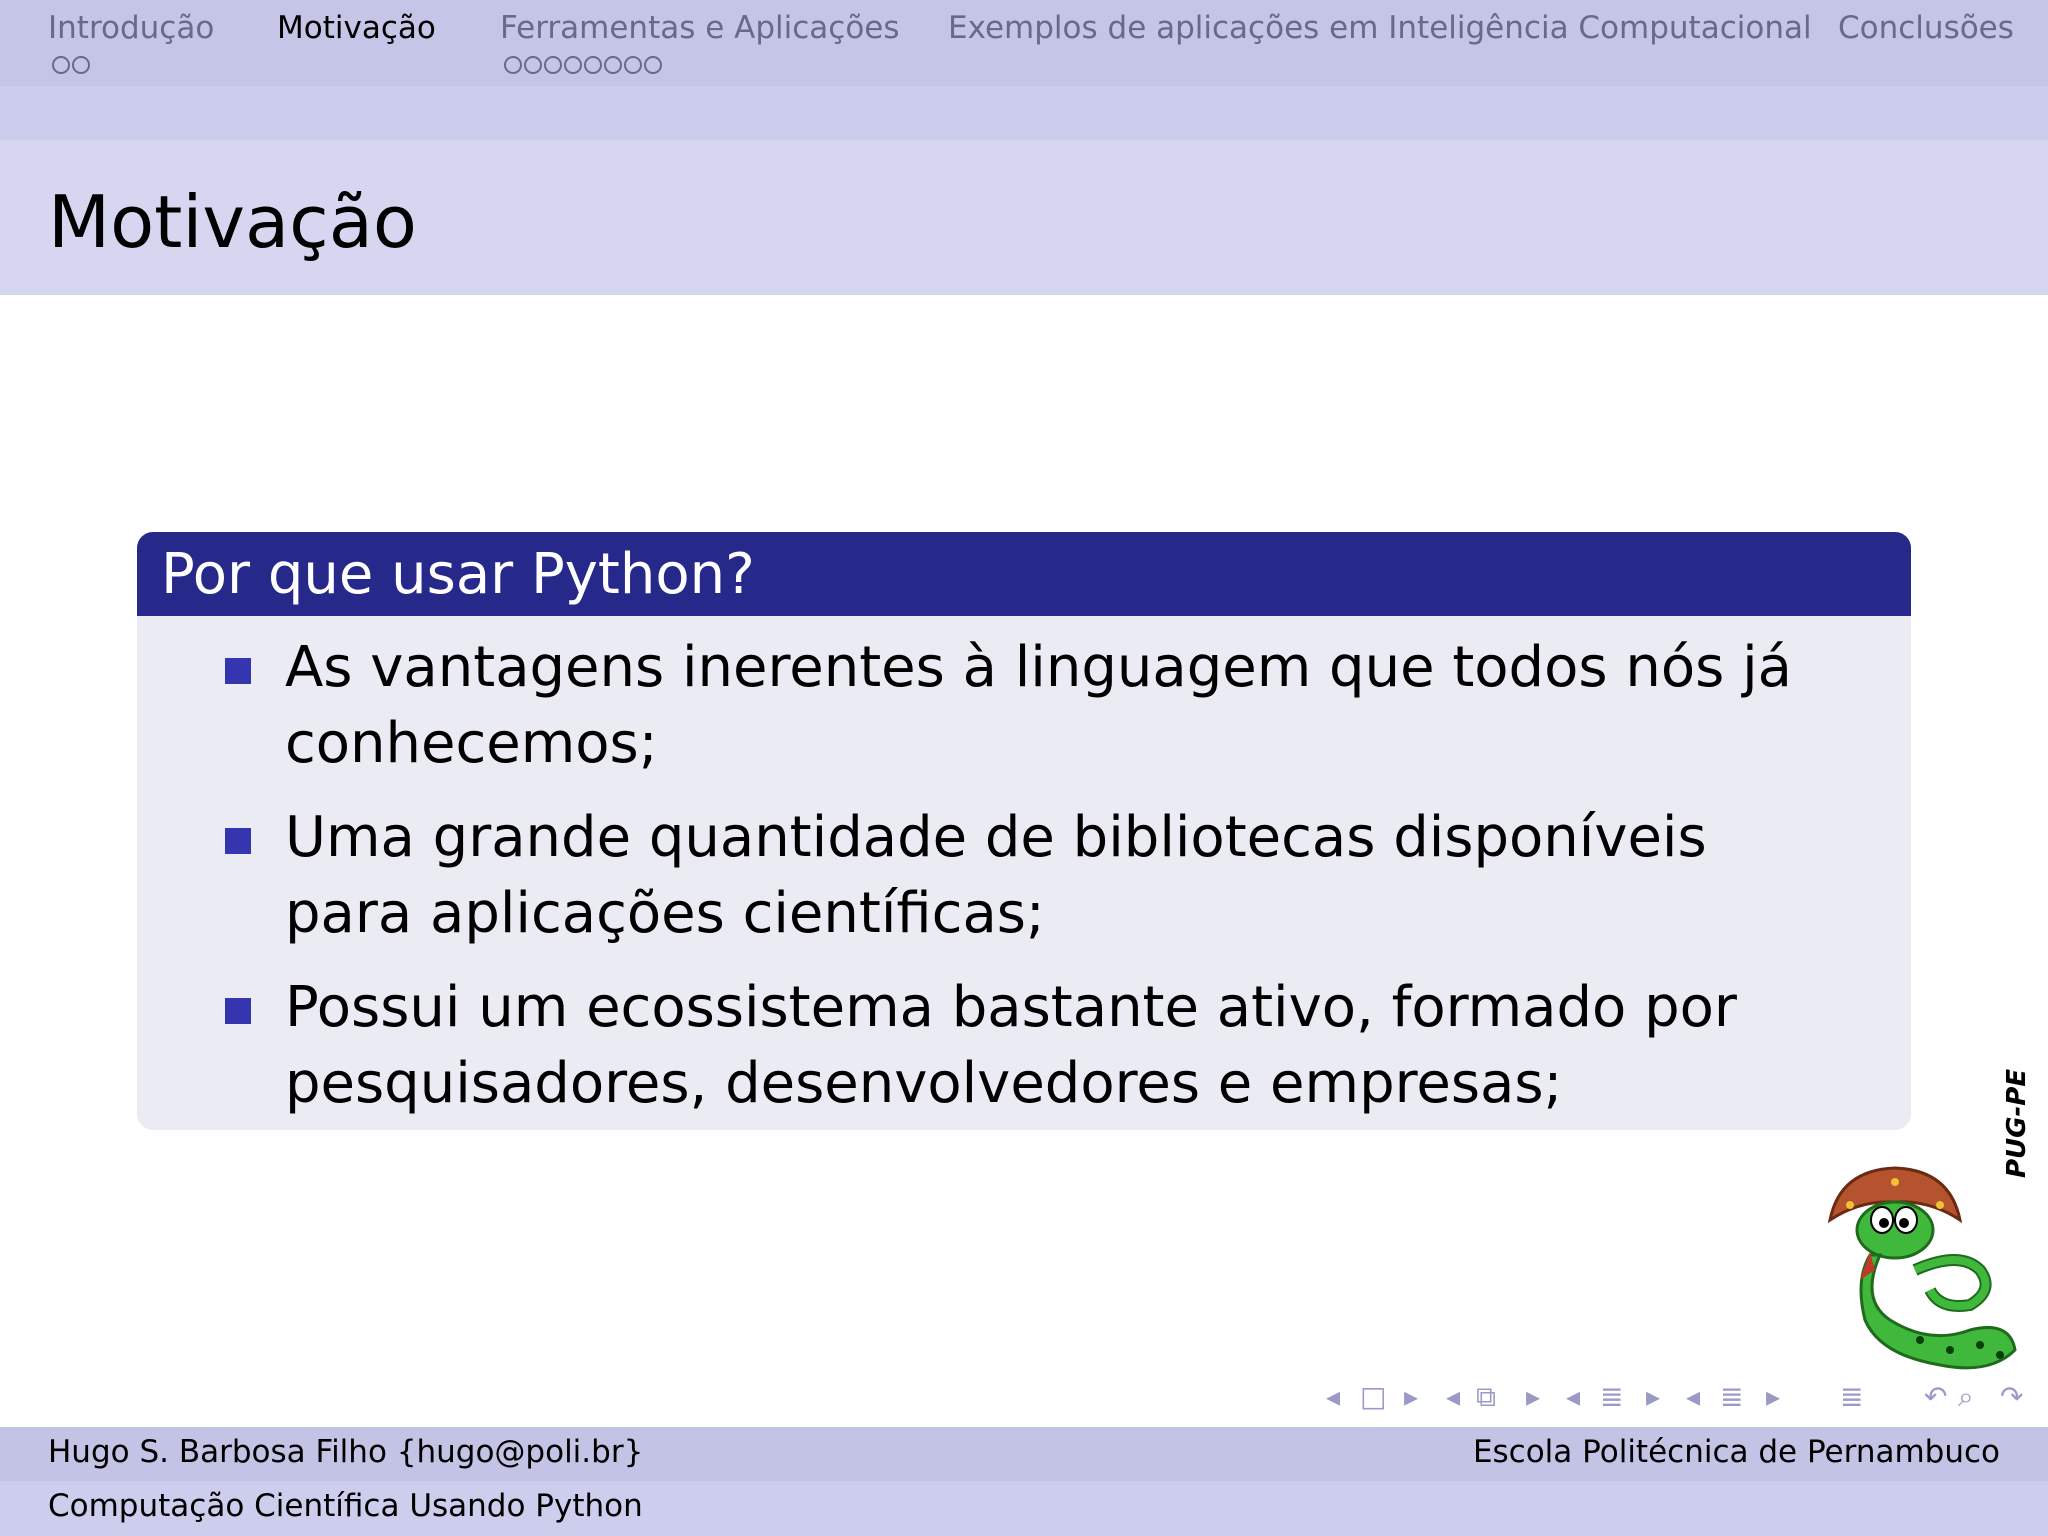 The image size is (2048, 1536). What do you see at coordinates (700, 28) in the screenshot?
I see `nav-section-ferramentas: Ferramentas e Aplicações` at bounding box center [700, 28].